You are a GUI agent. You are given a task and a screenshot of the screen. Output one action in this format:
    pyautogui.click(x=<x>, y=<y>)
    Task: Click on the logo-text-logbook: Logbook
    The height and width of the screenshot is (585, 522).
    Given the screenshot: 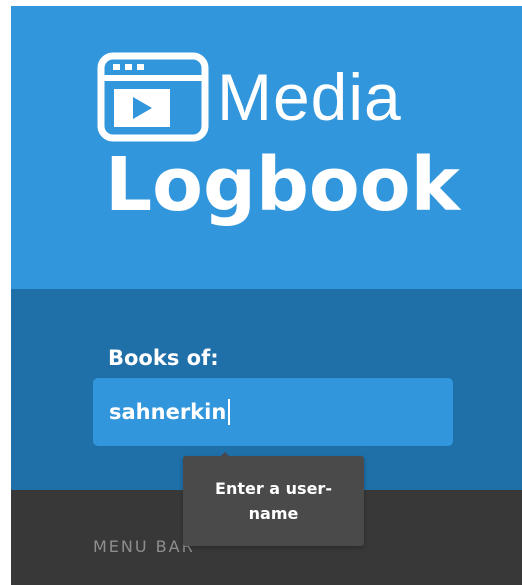 What is the action you would take?
    pyautogui.click(x=282, y=185)
    